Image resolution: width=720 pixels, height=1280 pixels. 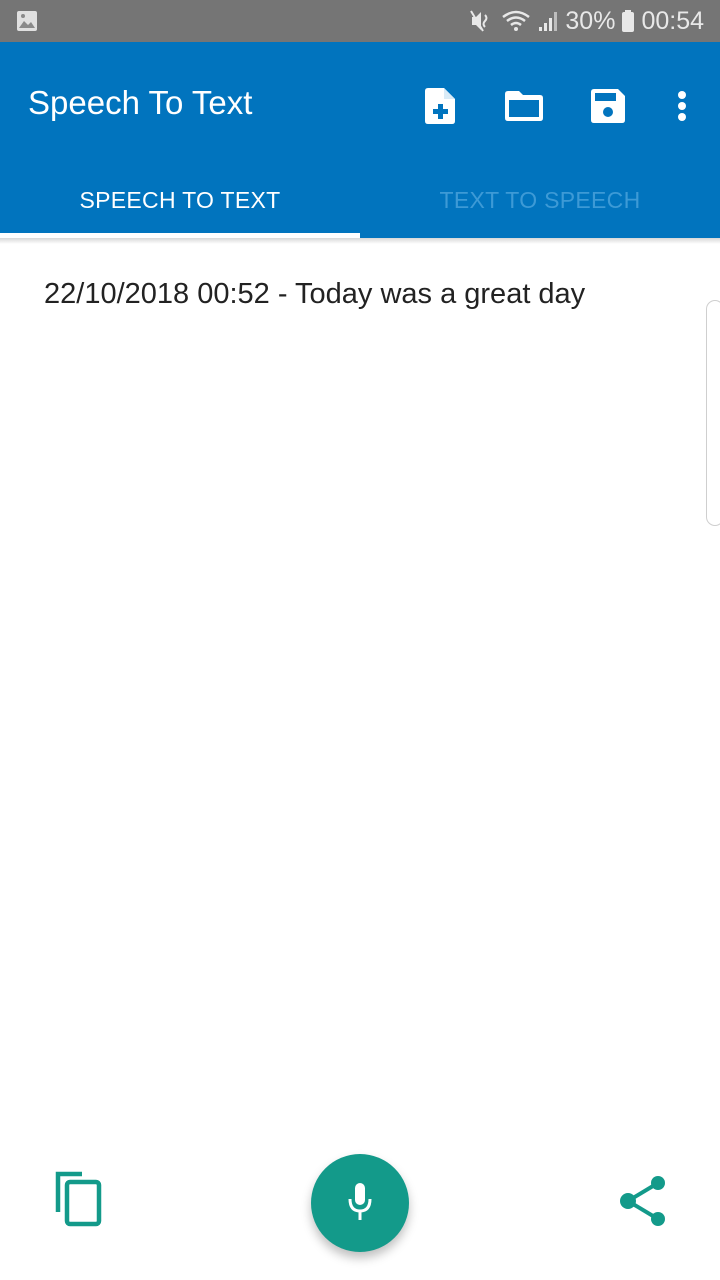 I want to click on tab-speech-to-text: SPEECH TO TEXT, so click(x=180, y=200).